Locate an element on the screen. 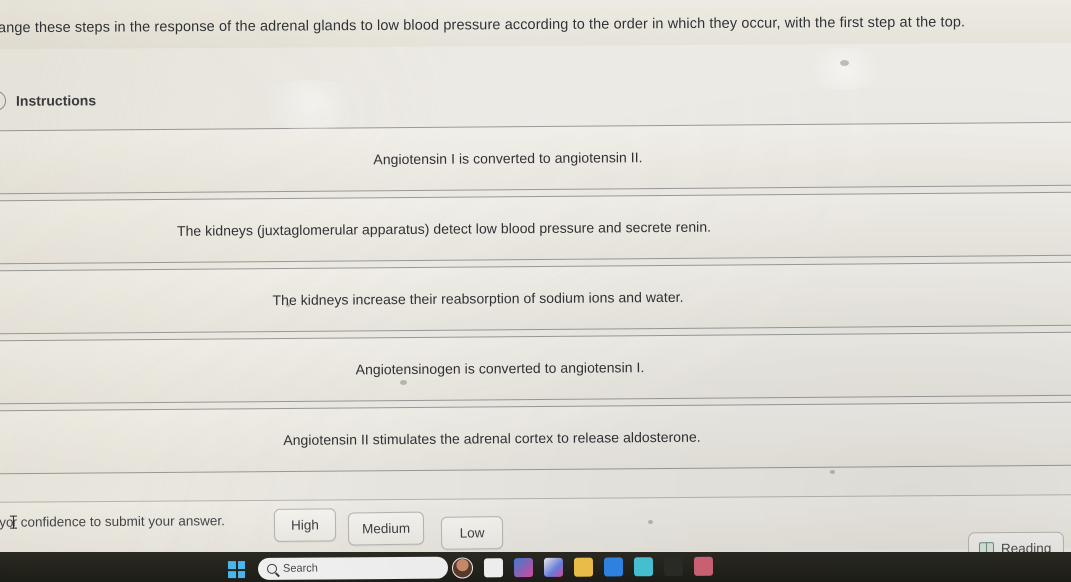  teams-app-icon is located at coordinates (643, 567).